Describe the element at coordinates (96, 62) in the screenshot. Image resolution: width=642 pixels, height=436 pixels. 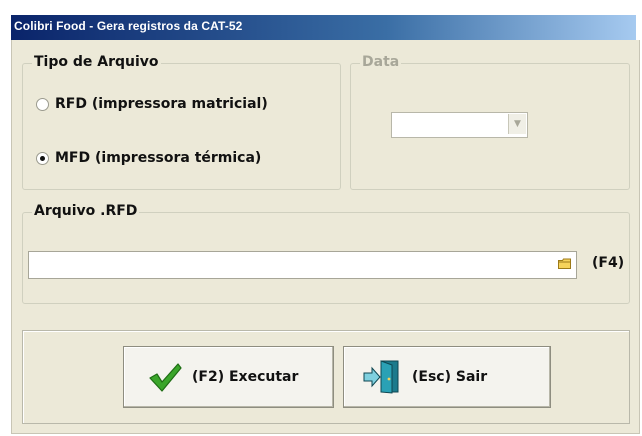
I see `tipo-arquivo-legend: Tipo de Arquivo` at that location.